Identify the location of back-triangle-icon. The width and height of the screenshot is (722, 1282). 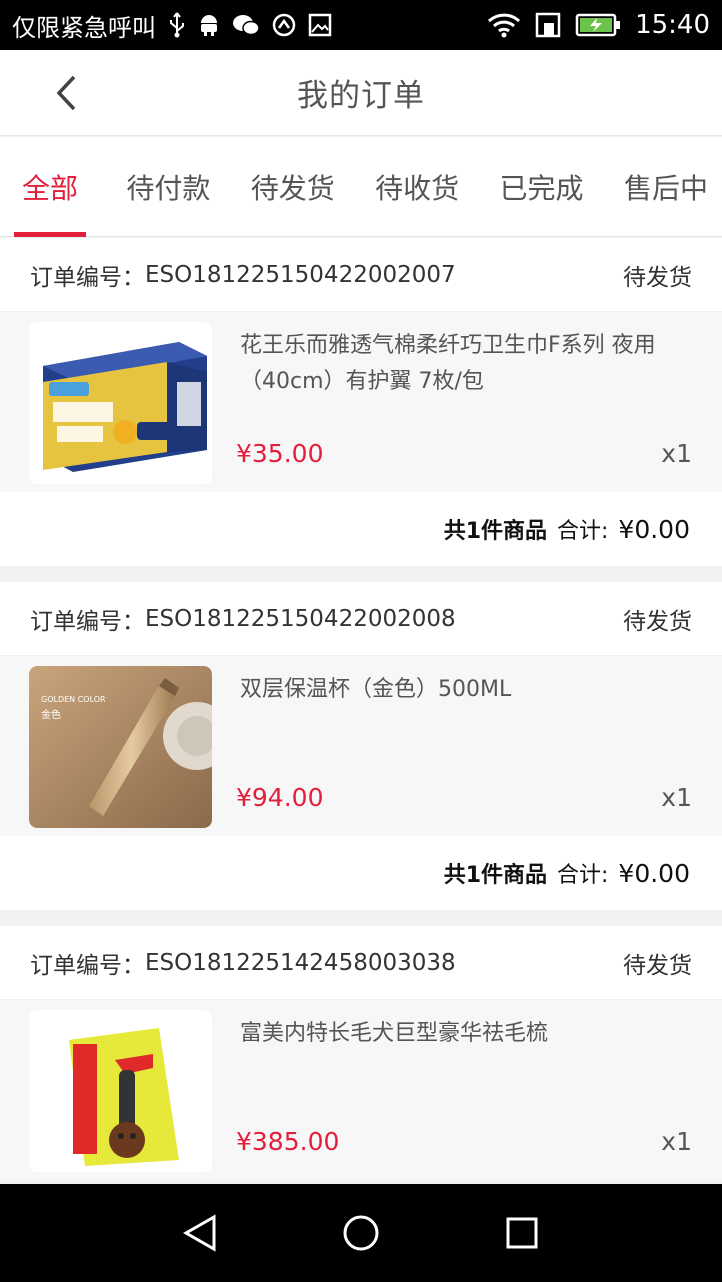
(199, 1233).